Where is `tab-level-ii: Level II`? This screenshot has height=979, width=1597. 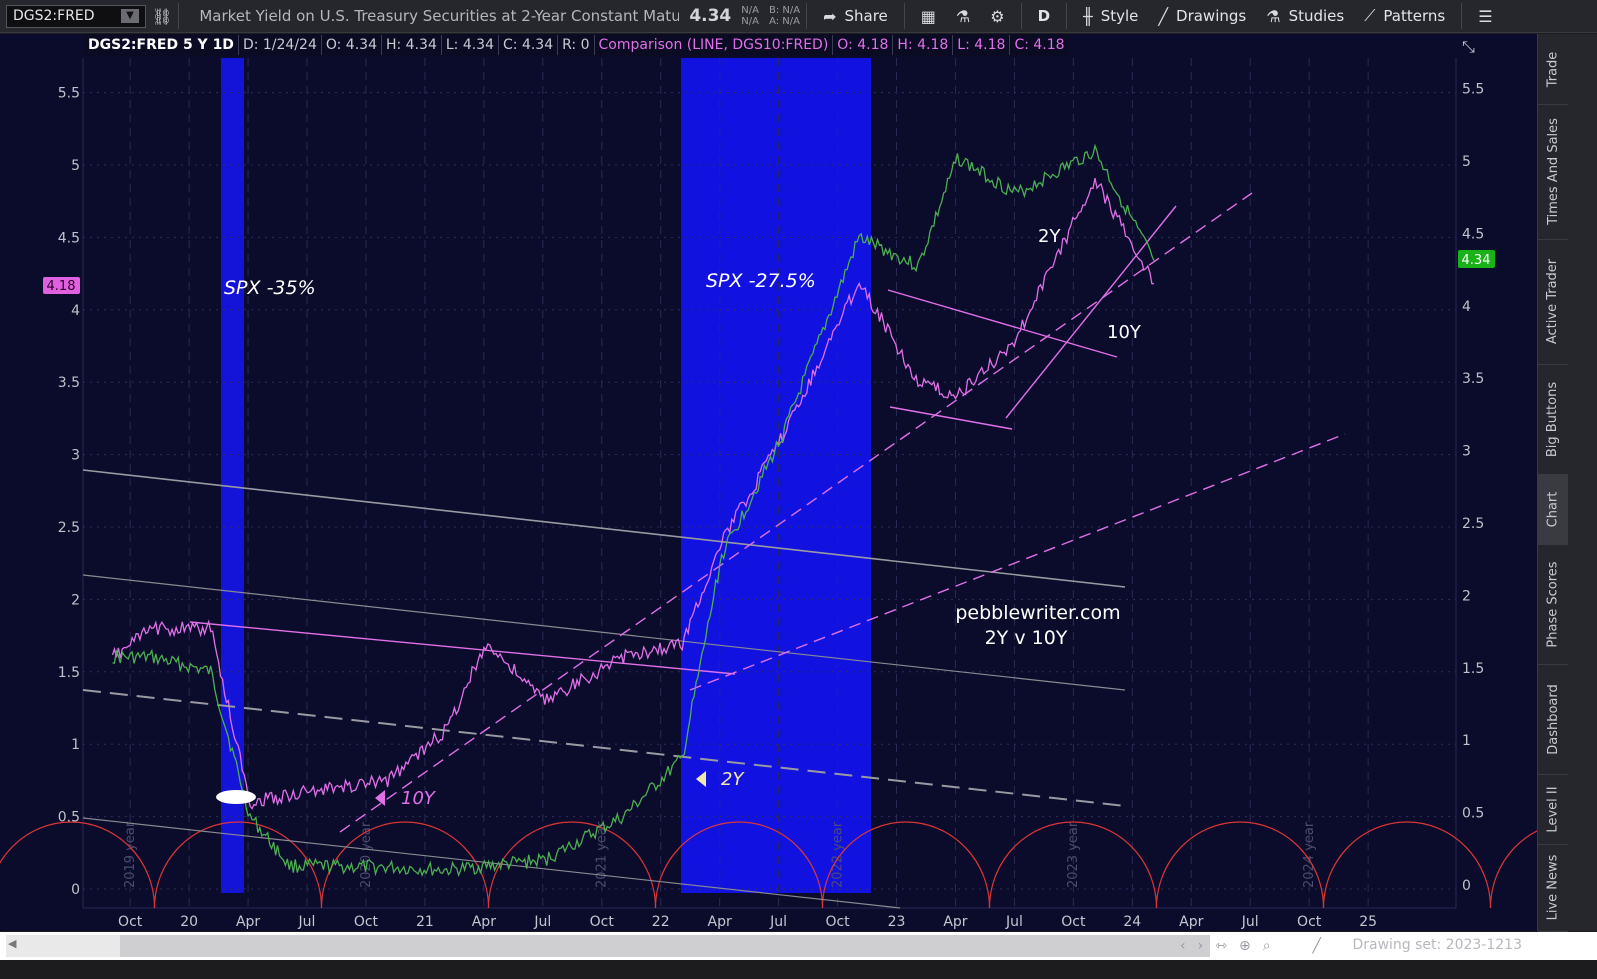
tab-level-ii: Level II is located at coordinates (1553, 809).